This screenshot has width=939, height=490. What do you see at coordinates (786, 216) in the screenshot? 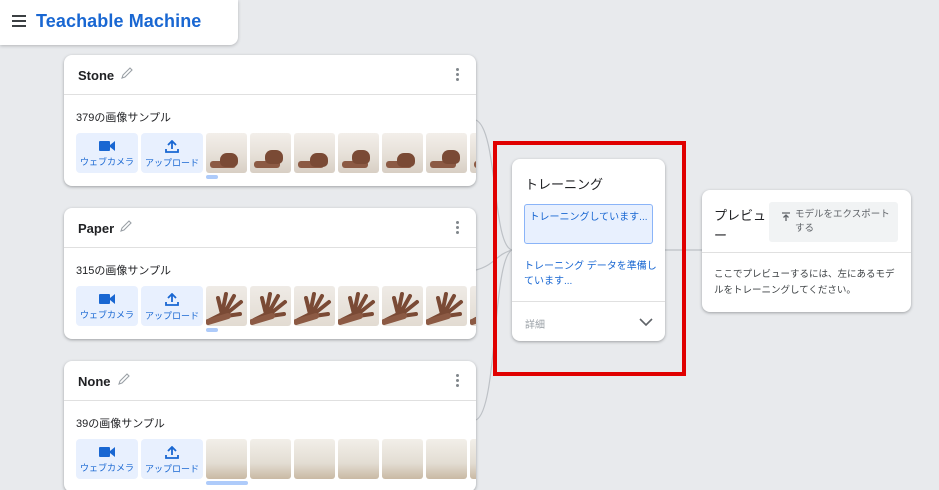
I see `export-icon` at bounding box center [786, 216].